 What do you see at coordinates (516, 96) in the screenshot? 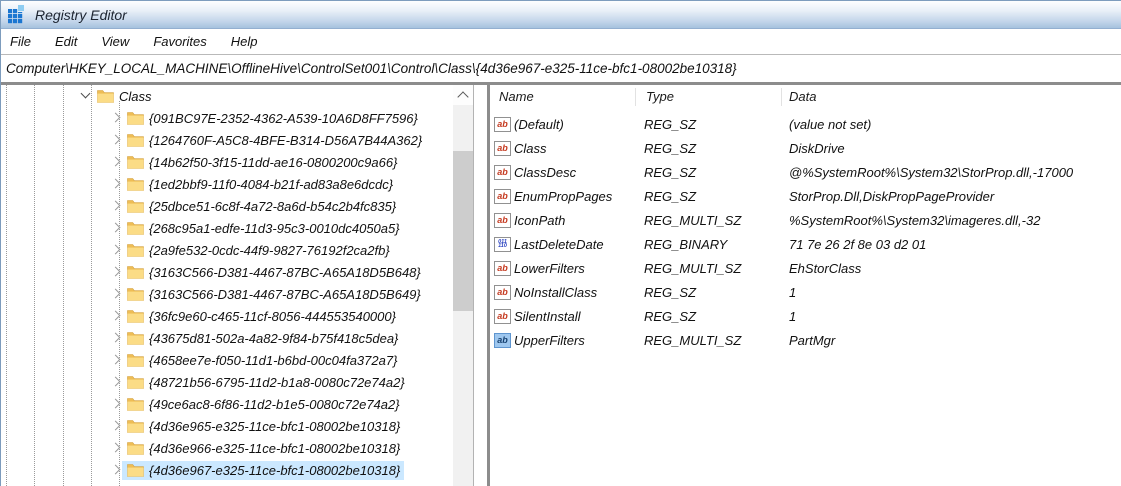
I see `column-header-name: Name` at bounding box center [516, 96].